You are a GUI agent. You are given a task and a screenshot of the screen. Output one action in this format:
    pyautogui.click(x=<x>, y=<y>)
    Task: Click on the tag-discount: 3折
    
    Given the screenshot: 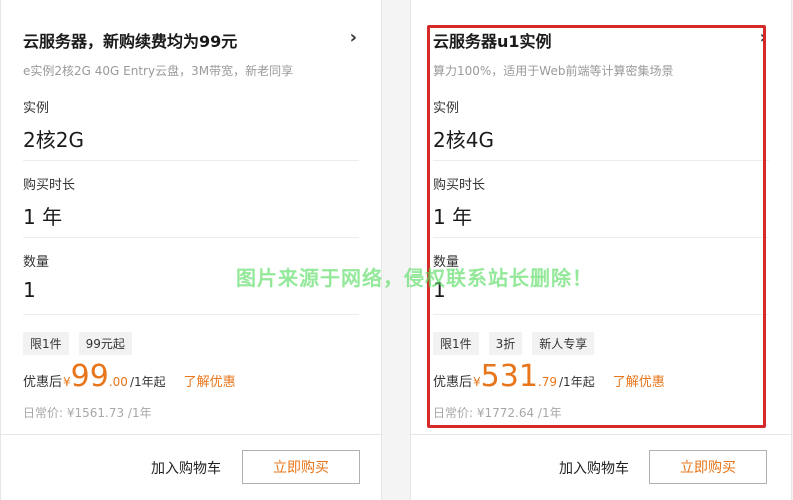 What is the action you would take?
    pyautogui.click(x=505, y=343)
    